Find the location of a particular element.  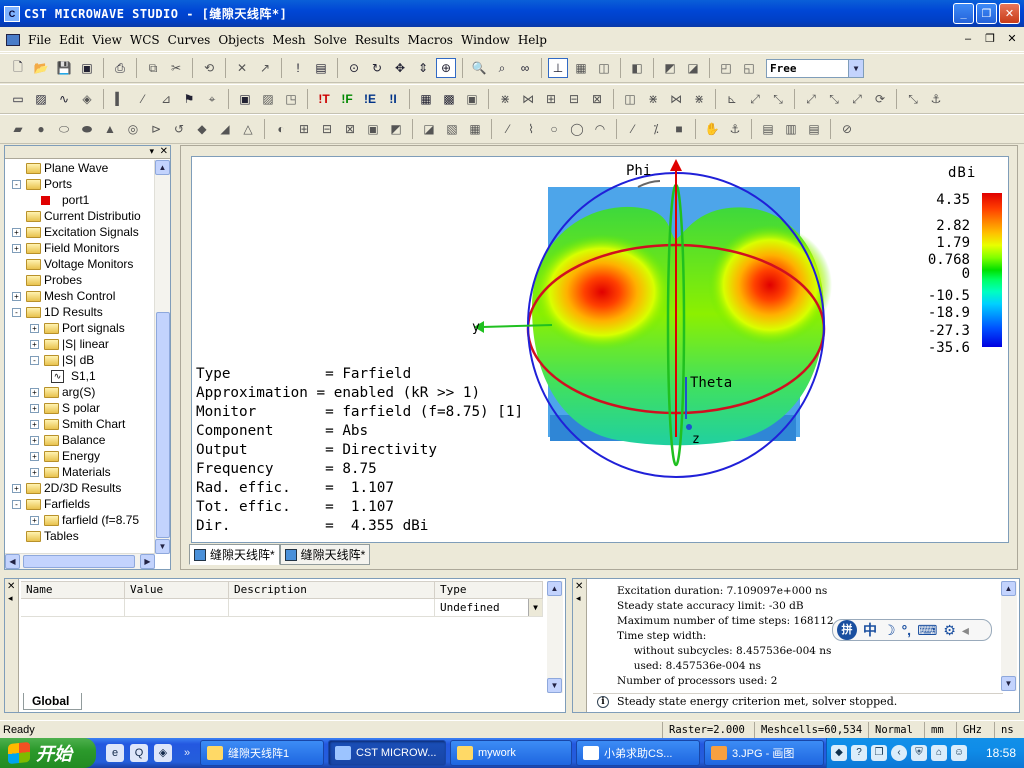

moon-icon: ☽ is located at coordinates (889, 630).